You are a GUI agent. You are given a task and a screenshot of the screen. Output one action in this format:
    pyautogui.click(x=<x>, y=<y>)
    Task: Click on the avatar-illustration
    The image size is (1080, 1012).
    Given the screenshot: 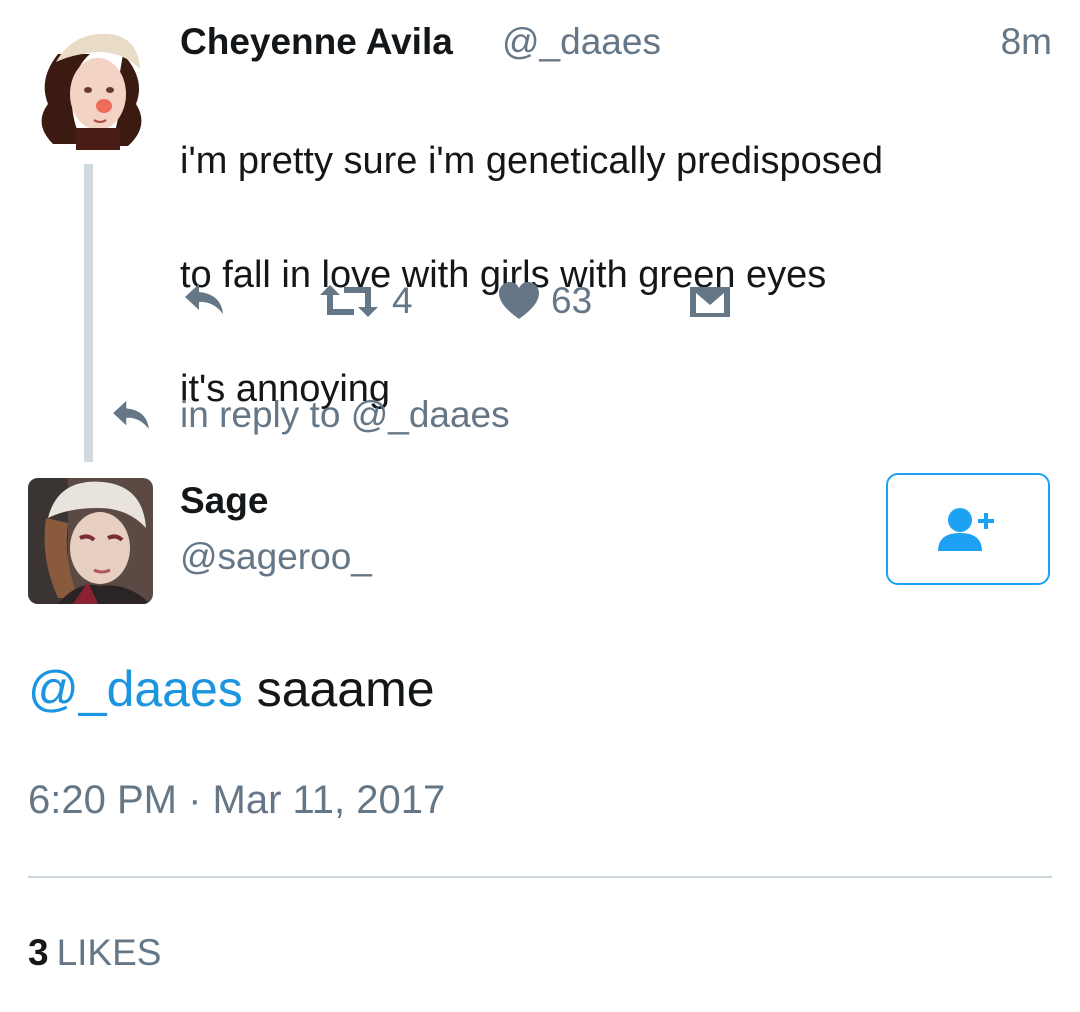 What is the action you would take?
    pyautogui.click(x=91, y=87)
    